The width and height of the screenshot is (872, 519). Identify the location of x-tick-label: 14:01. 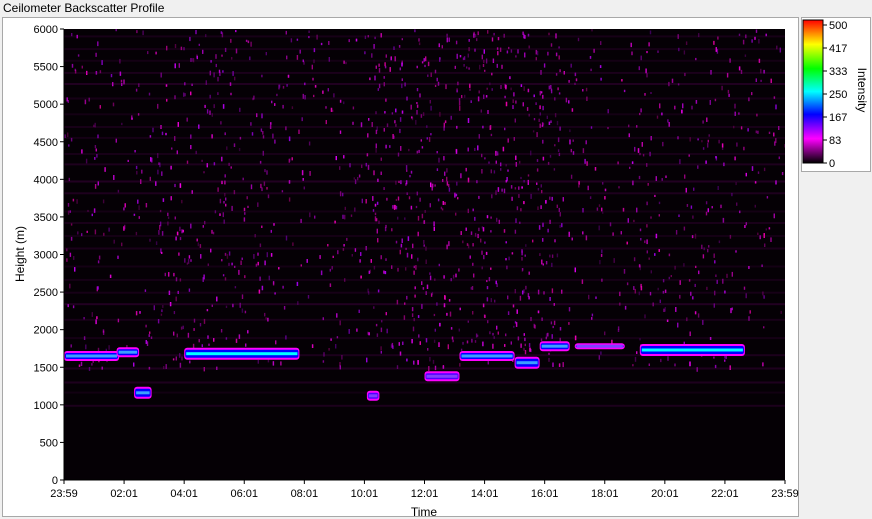
(485, 494).